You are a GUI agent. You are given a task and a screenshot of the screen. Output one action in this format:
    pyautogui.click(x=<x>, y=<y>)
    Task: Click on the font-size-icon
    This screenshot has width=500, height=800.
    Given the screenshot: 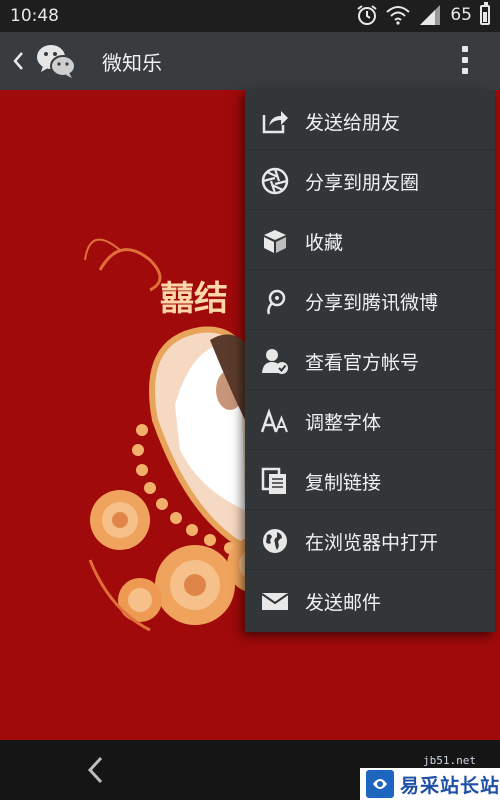 What is the action you would take?
    pyautogui.click(x=274, y=420)
    